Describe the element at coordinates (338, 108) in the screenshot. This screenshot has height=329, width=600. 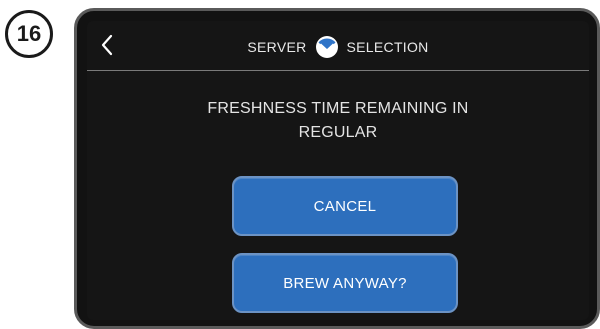
I see `message-line-1: FRESHNESS TIME REMAINING IN` at that location.